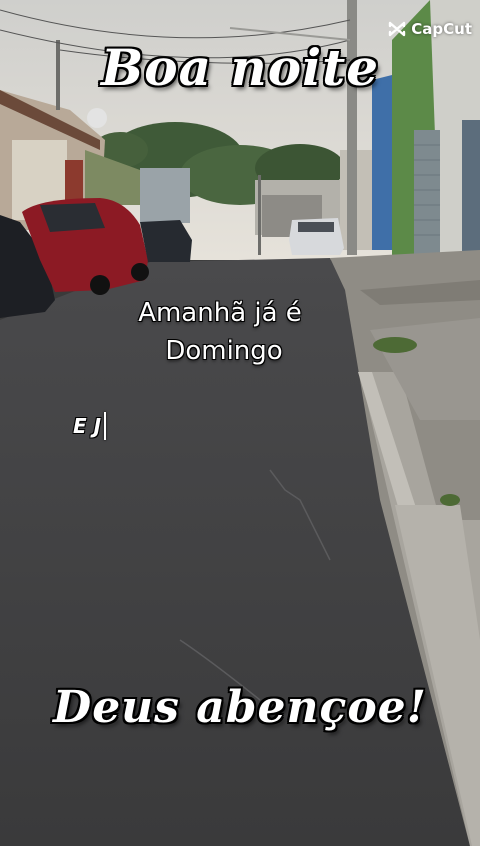 This screenshot has height=846, width=480. What do you see at coordinates (240, 67) in the screenshot?
I see `title-greeting: Boa noite` at bounding box center [240, 67].